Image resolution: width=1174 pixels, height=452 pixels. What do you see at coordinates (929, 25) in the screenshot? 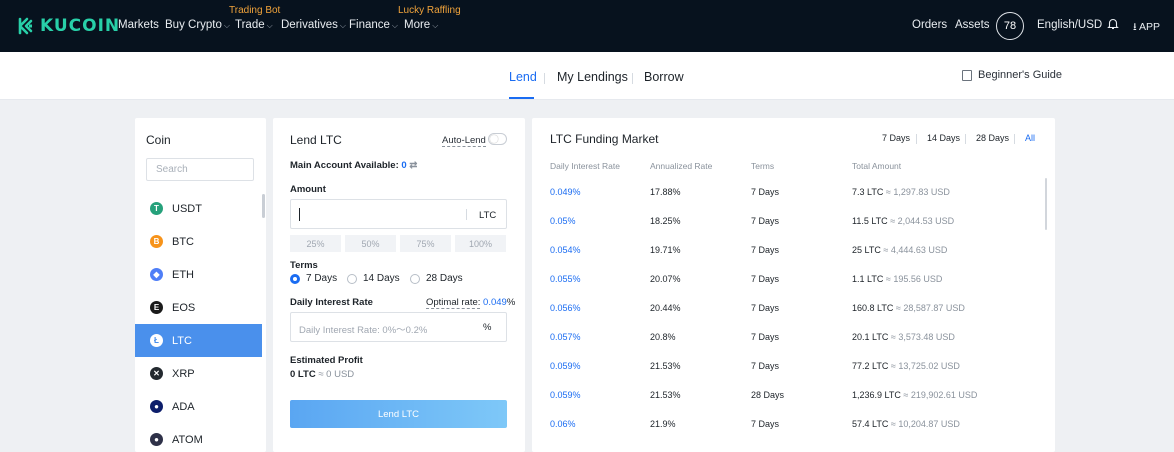
I see `nav-orders: Orders` at bounding box center [929, 25].